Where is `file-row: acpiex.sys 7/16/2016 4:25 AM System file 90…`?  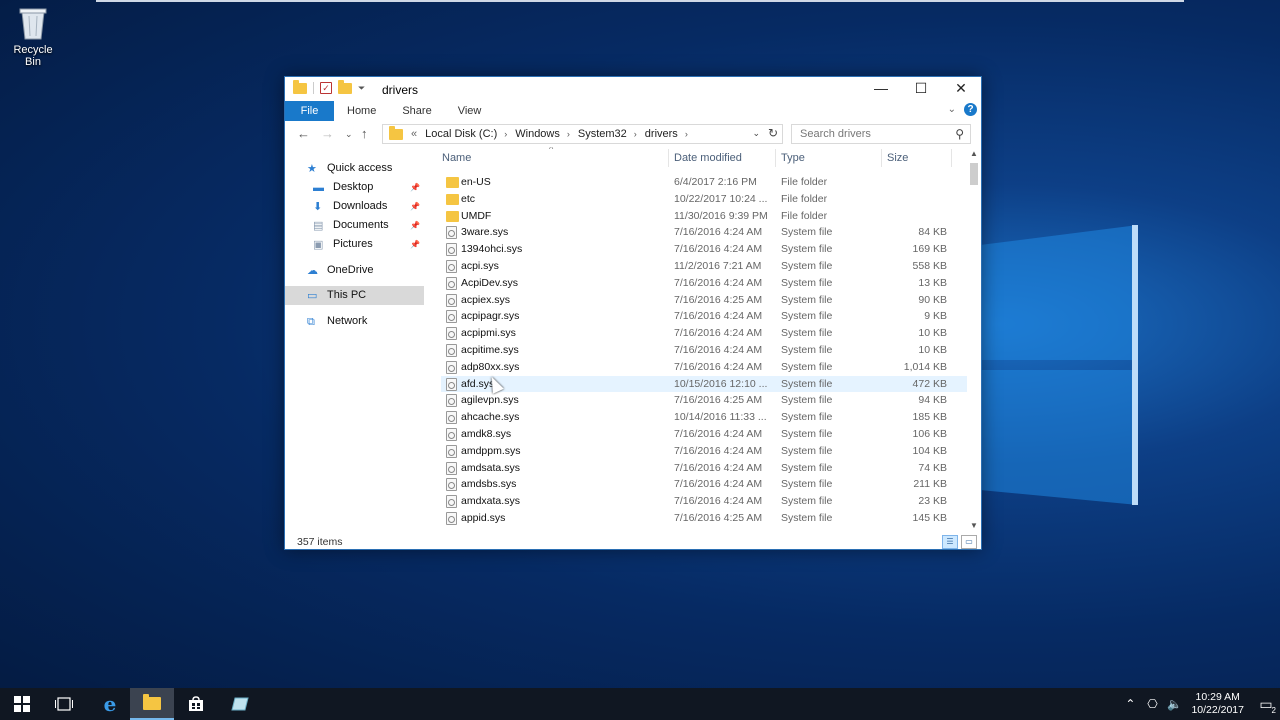 file-row: acpiex.sys 7/16/2016 4:25 AM System file 90… is located at coordinates (704, 300).